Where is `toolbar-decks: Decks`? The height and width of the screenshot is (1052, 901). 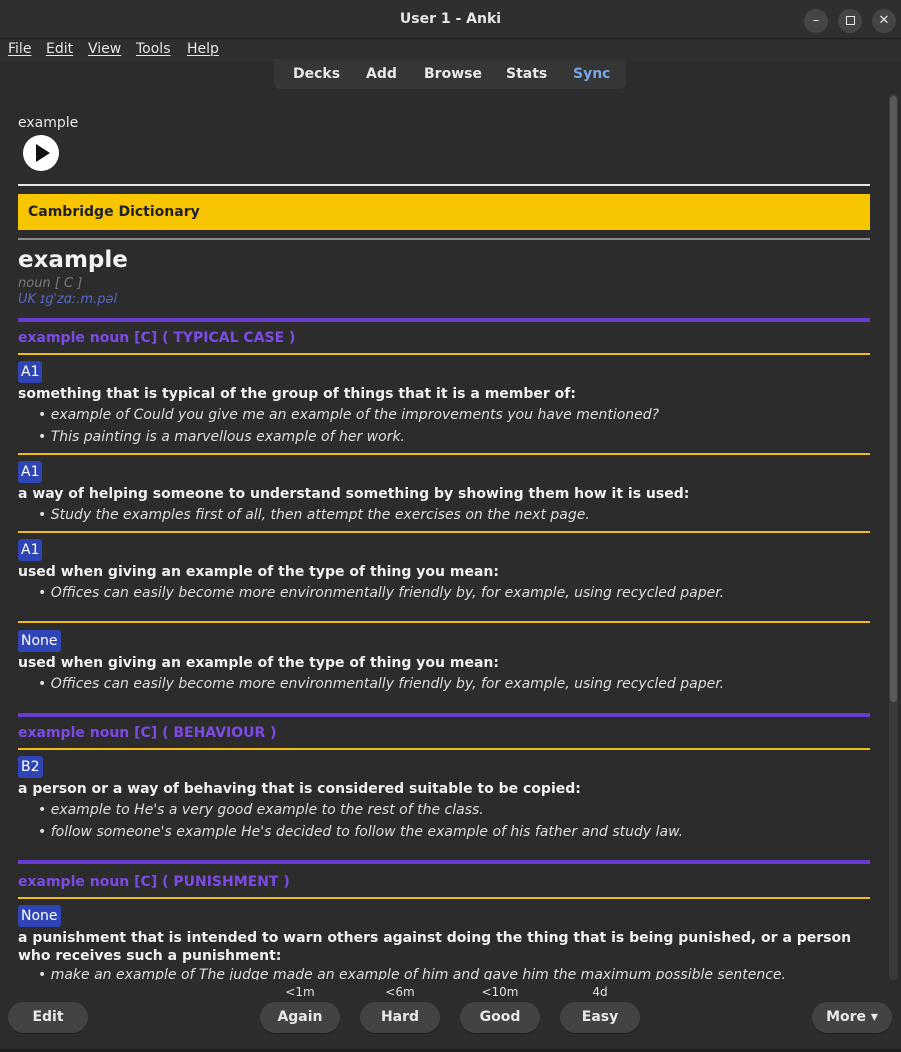
toolbar-decks: Decks is located at coordinates (316, 74).